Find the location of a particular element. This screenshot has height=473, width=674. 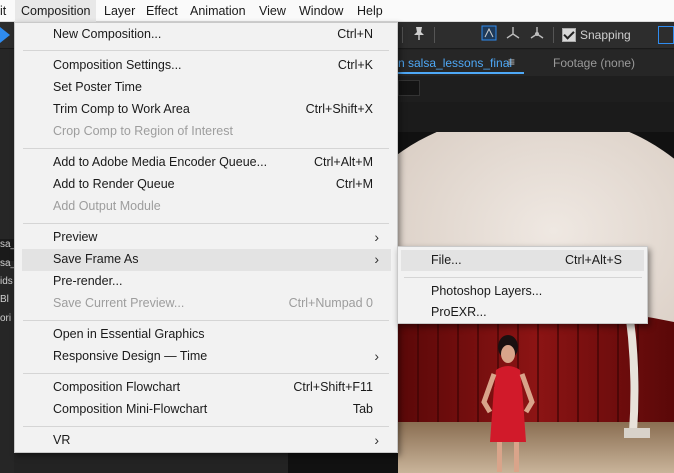

menu-item-responsive-design-time: Responsive Design — Time › is located at coordinates (206, 357).